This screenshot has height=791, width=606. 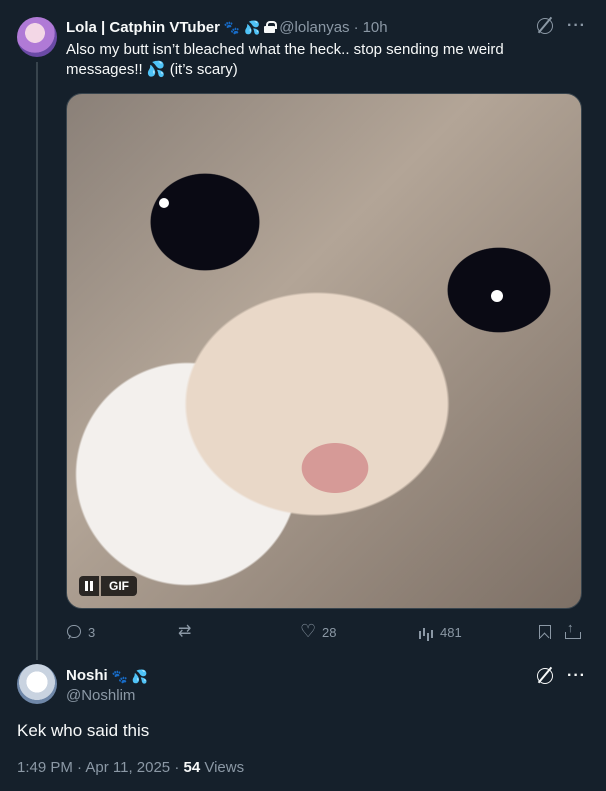 I want to click on pause-icon, so click(x=89, y=586).